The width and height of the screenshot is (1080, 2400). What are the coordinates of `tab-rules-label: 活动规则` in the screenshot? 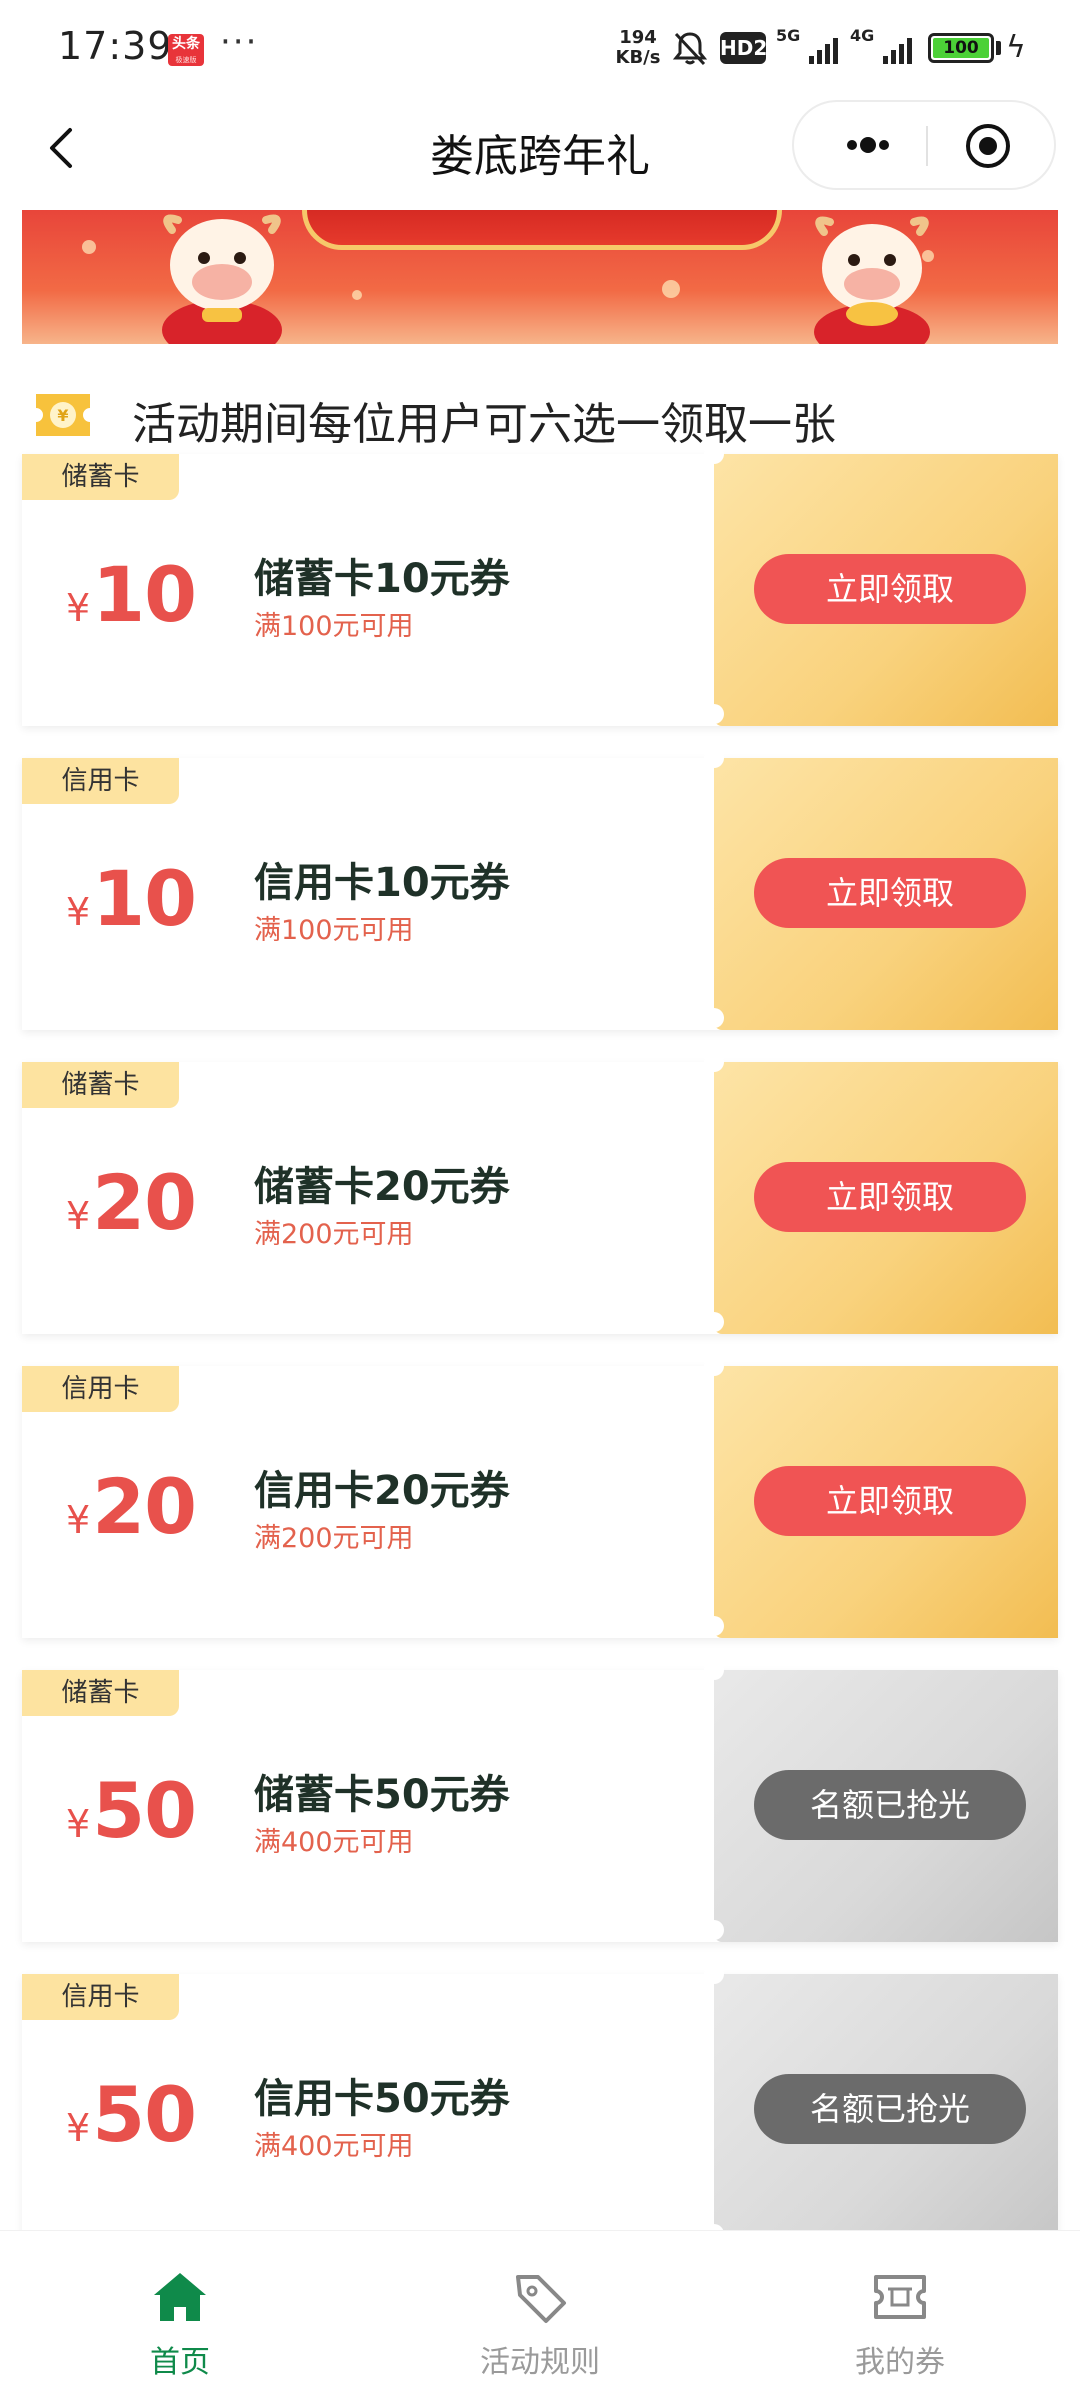 It's located at (540, 2362).